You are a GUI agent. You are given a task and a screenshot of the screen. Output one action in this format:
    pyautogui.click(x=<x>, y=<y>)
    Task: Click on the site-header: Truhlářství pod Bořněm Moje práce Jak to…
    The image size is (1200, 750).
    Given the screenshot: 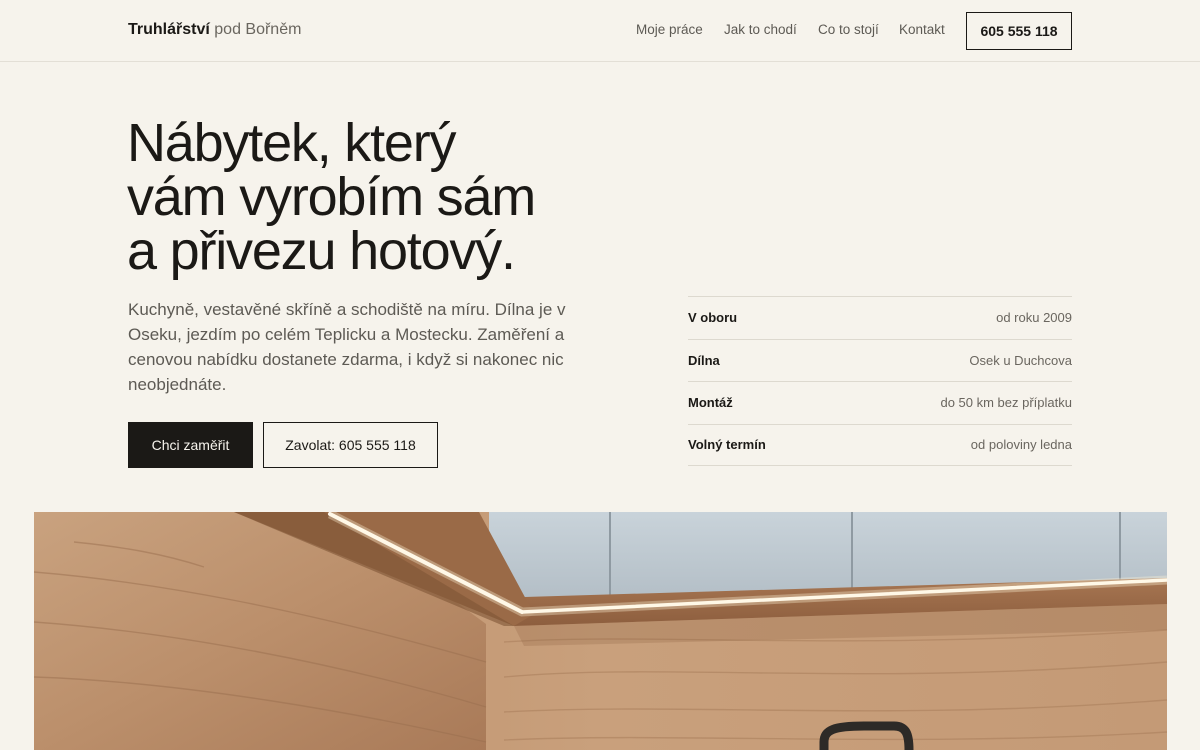 What is the action you would take?
    pyautogui.click(x=600, y=31)
    